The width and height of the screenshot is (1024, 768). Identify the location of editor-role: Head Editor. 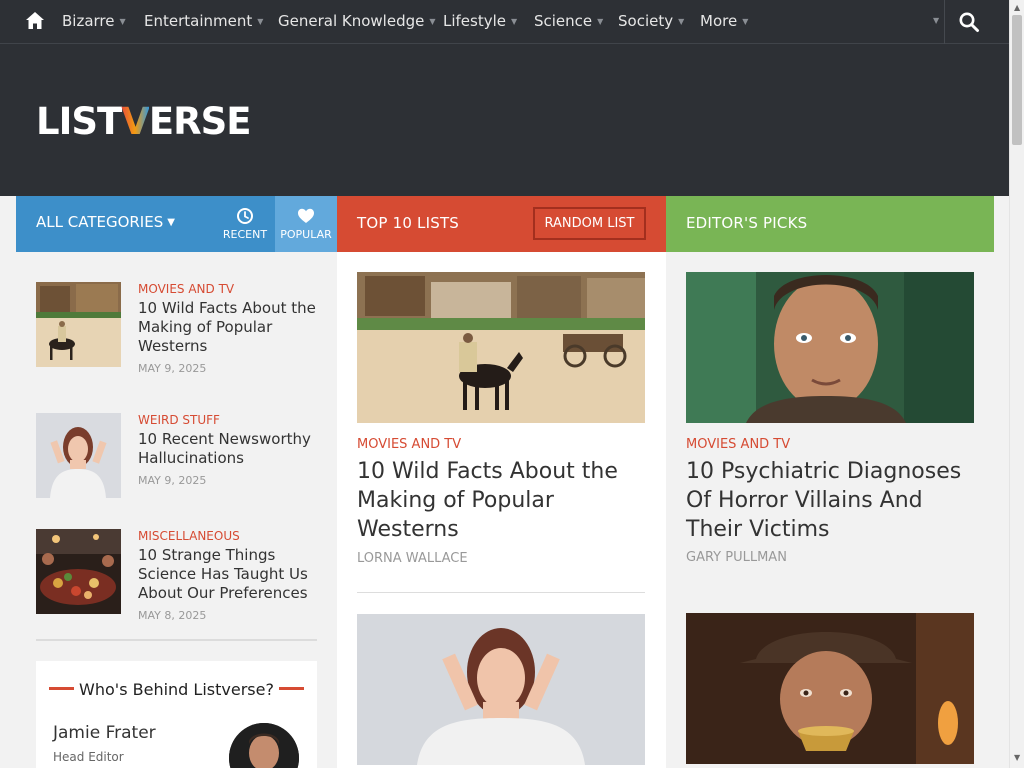
(88, 757).